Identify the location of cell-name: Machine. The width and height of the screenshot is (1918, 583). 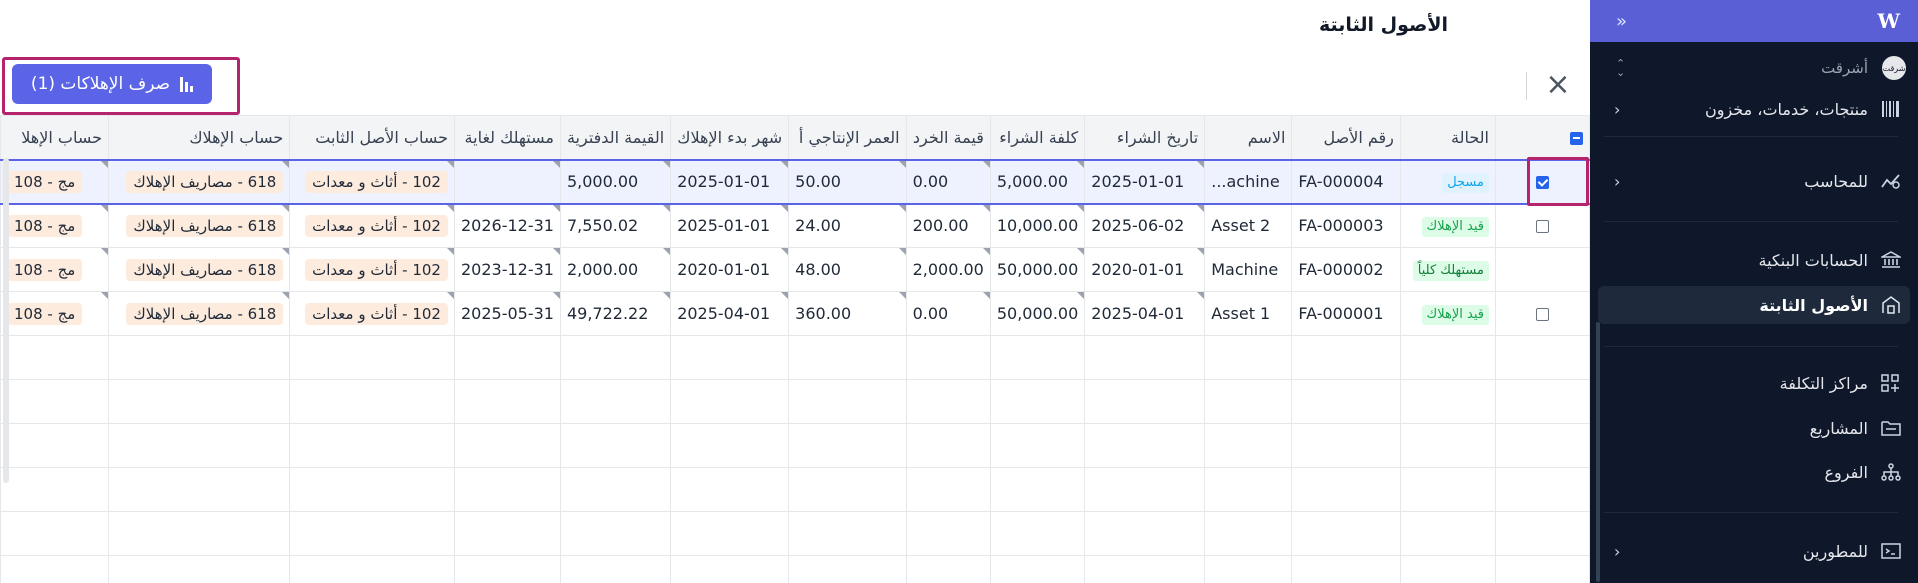
(1248, 269).